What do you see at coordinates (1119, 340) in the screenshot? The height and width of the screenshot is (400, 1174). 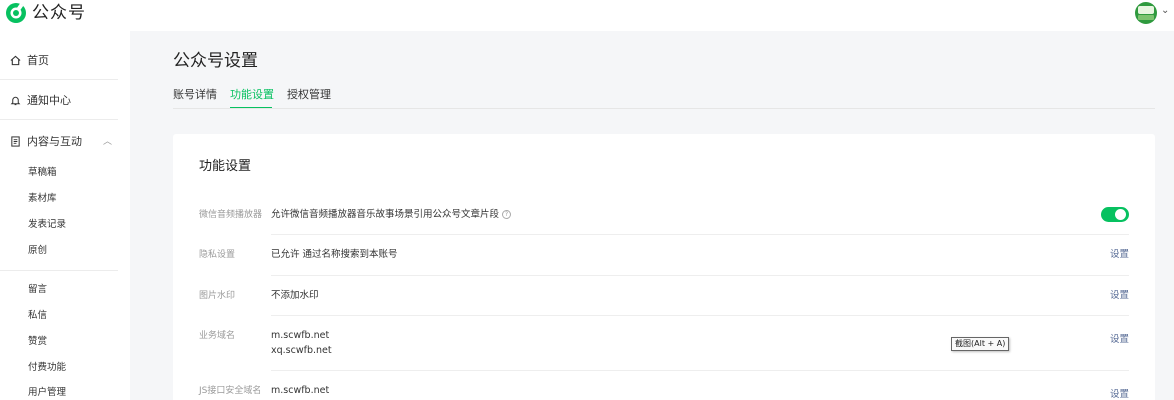 I see `business-domain-settings-link: 设置` at bounding box center [1119, 340].